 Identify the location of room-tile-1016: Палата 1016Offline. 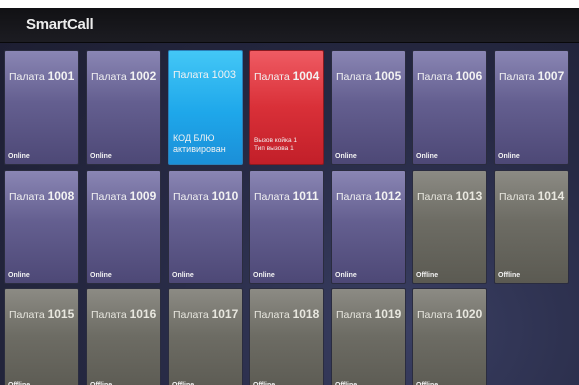
(123, 336).